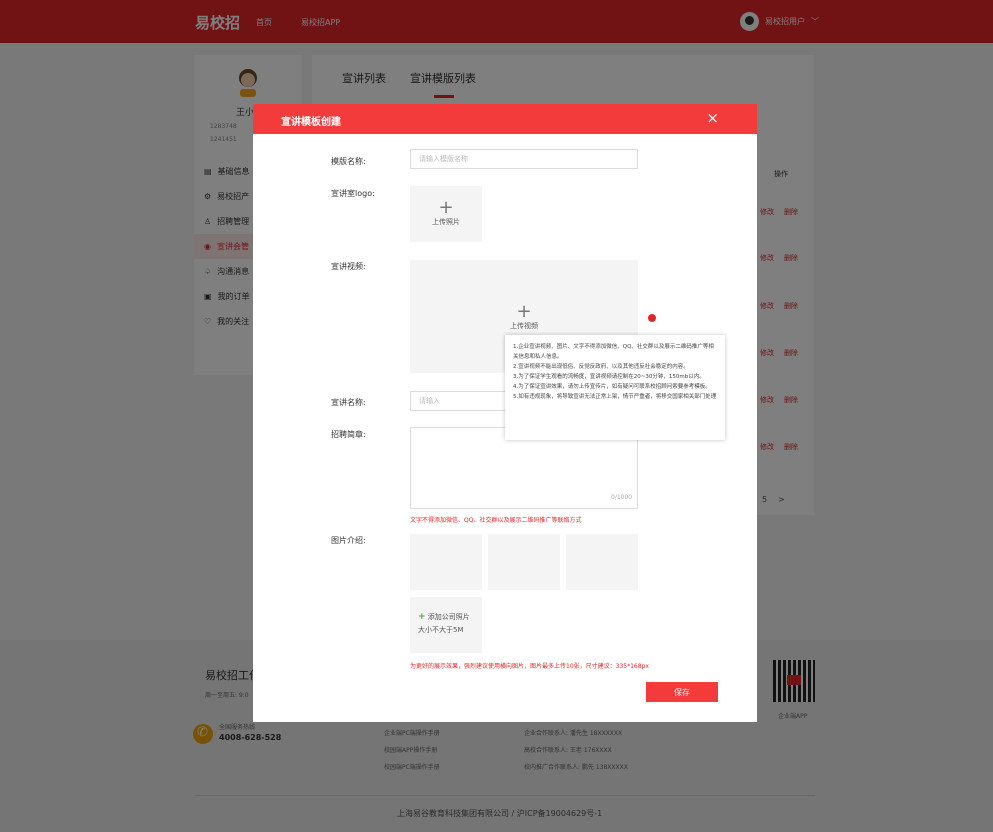  I want to click on logo-upload: + 上传照片, so click(446, 214).